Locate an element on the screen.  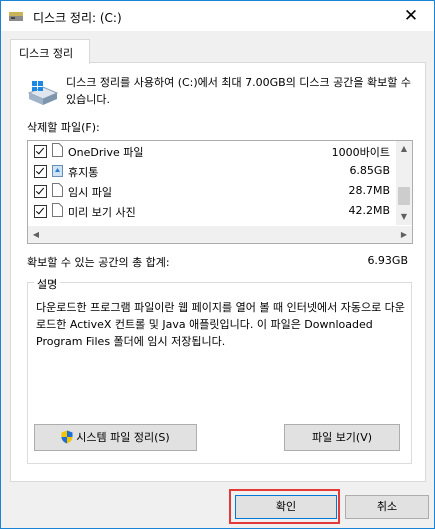
cancel-label: 취소 is located at coordinates (387, 506).